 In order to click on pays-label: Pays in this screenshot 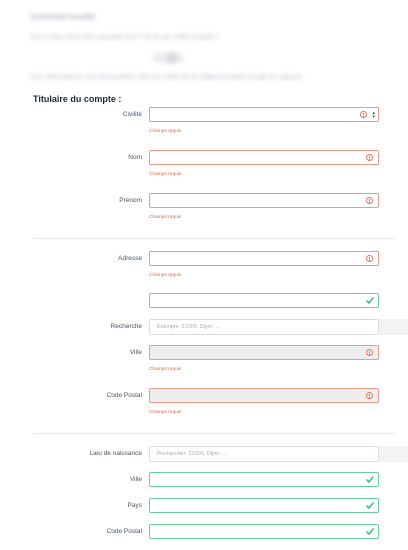, I will do `click(134, 505)`.